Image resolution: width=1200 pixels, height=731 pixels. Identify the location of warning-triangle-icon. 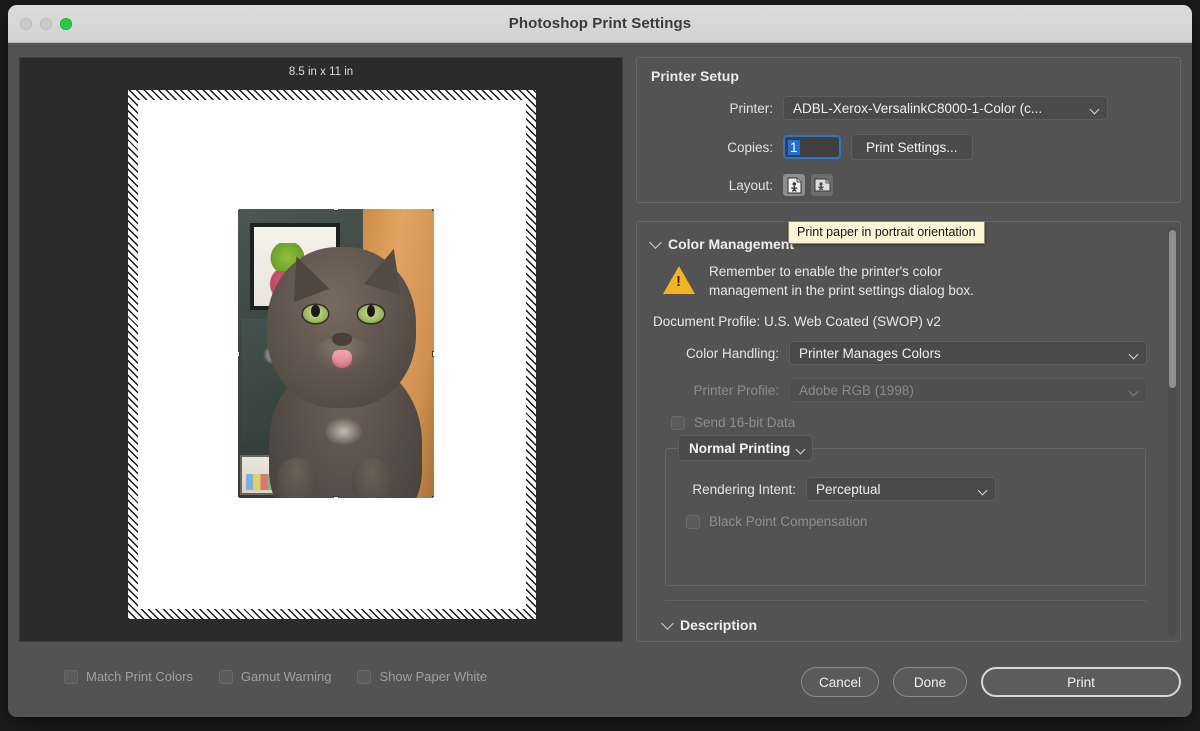
(679, 280).